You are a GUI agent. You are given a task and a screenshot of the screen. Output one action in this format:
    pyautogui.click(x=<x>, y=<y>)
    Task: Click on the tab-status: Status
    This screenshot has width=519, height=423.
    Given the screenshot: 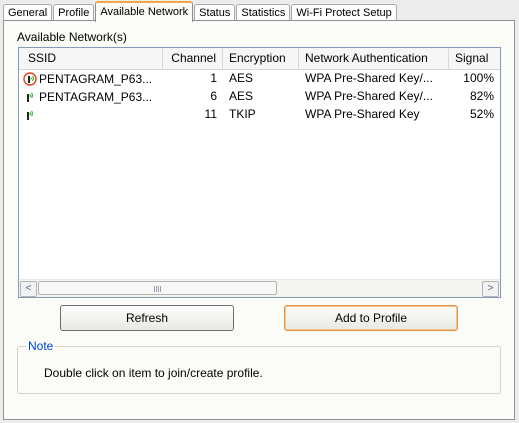 What is the action you would take?
    pyautogui.click(x=215, y=12)
    